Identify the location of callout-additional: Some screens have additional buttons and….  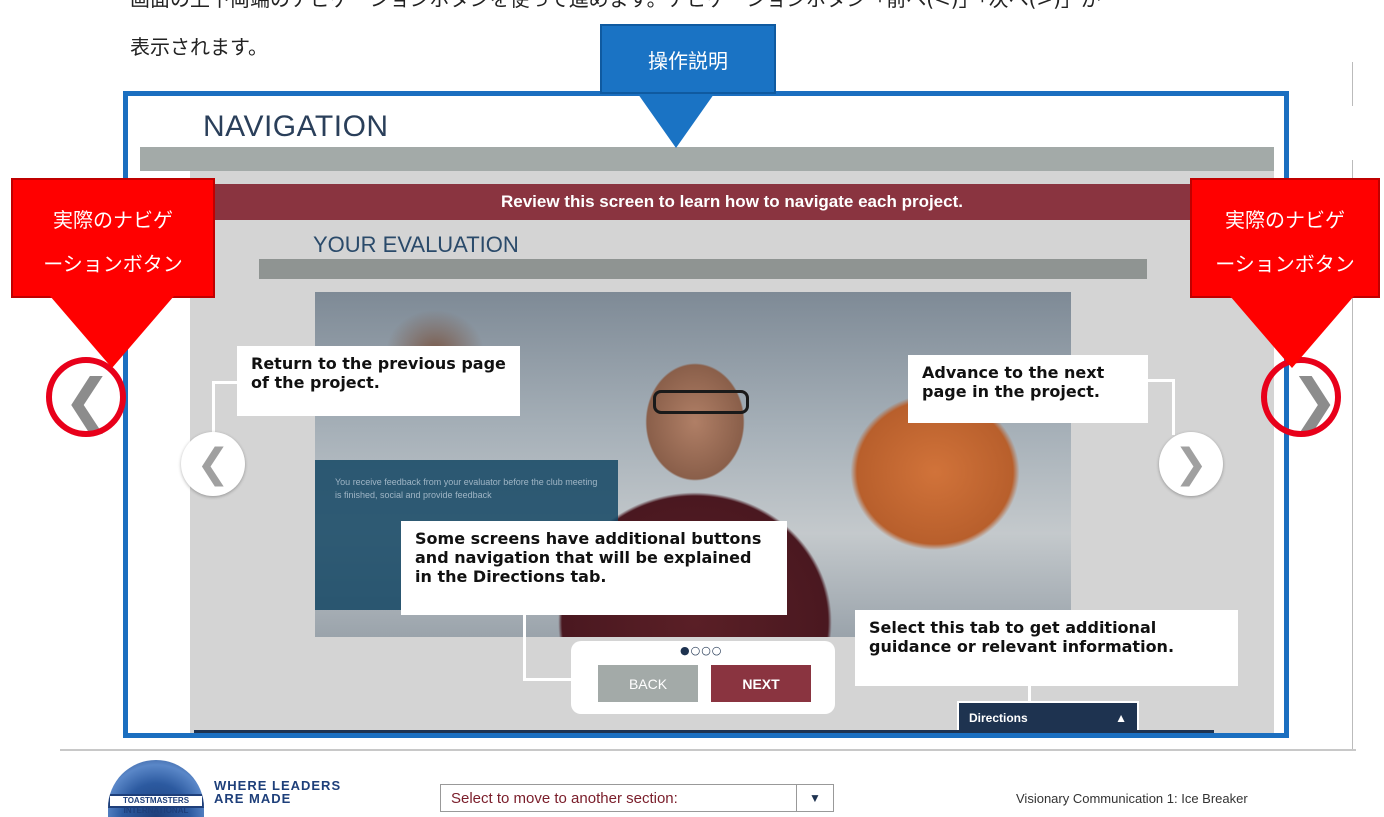
(594, 568).